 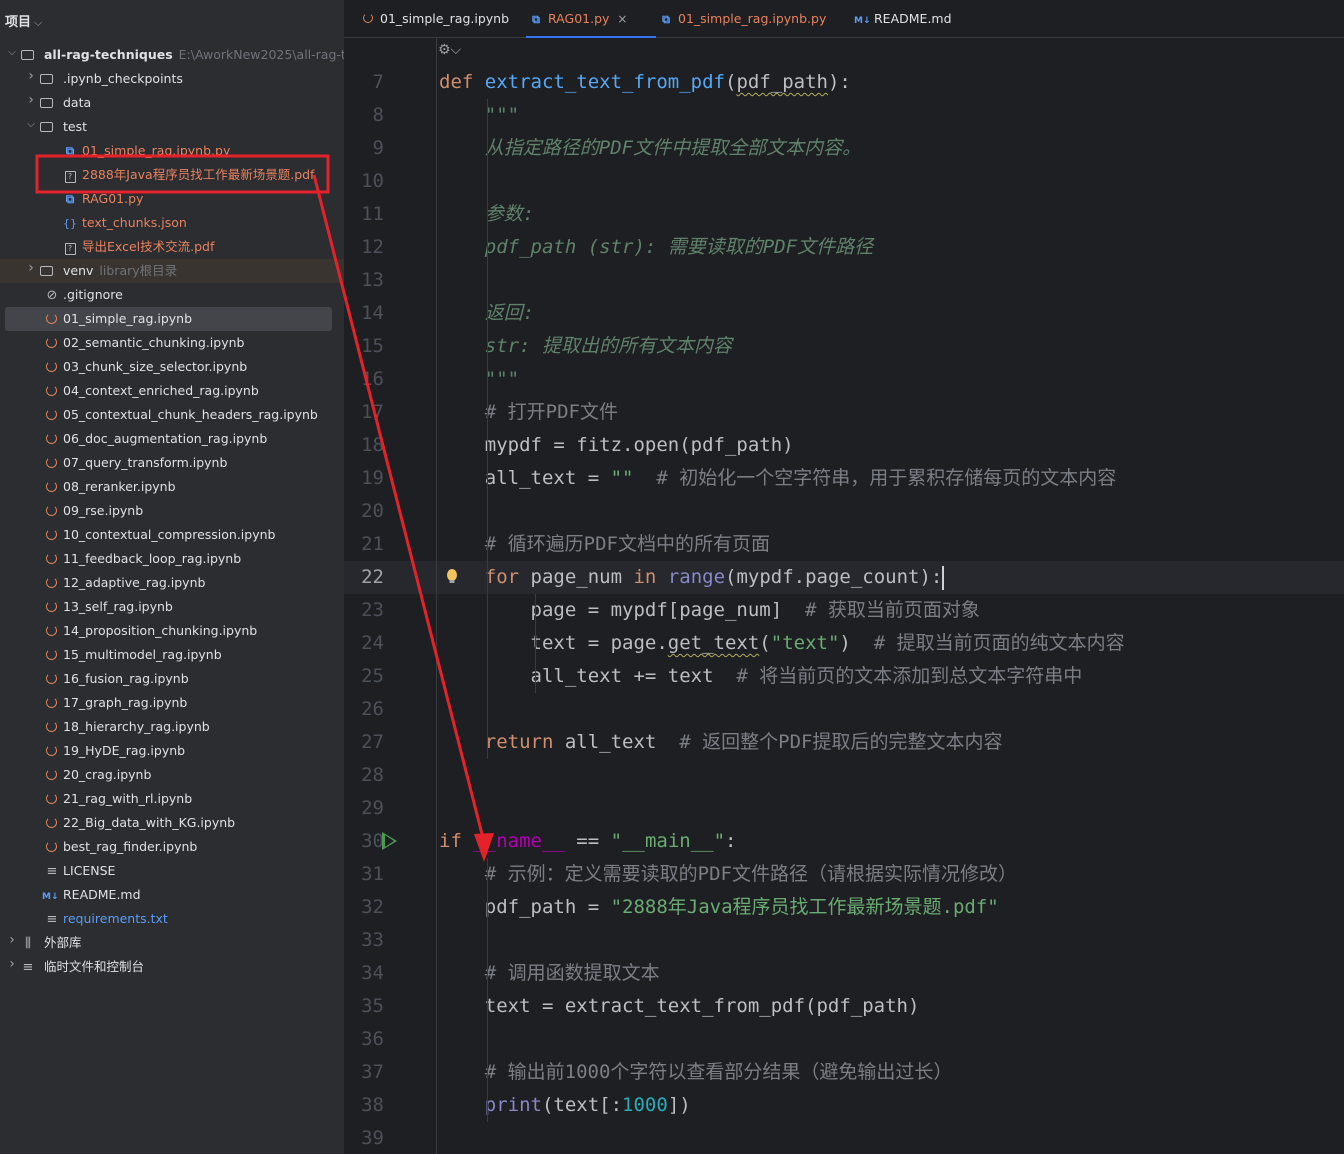 What do you see at coordinates (579, 18) in the screenshot?
I see `tab-label: RAG01.py` at bounding box center [579, 18].